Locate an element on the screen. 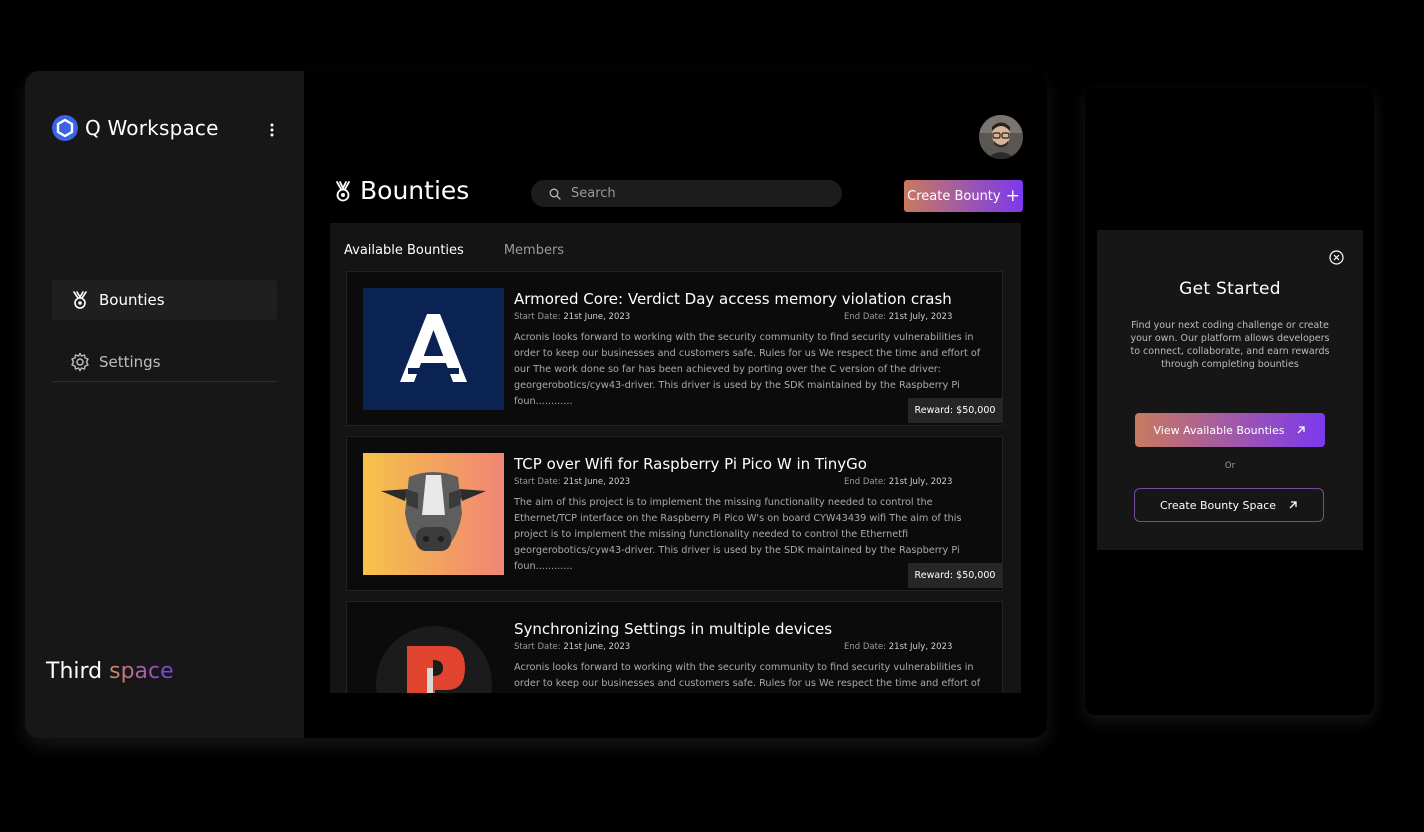 Image resolution: width=1424 pixels, height=832 pixels. user-avatar is located at coordinates (1001, 137).